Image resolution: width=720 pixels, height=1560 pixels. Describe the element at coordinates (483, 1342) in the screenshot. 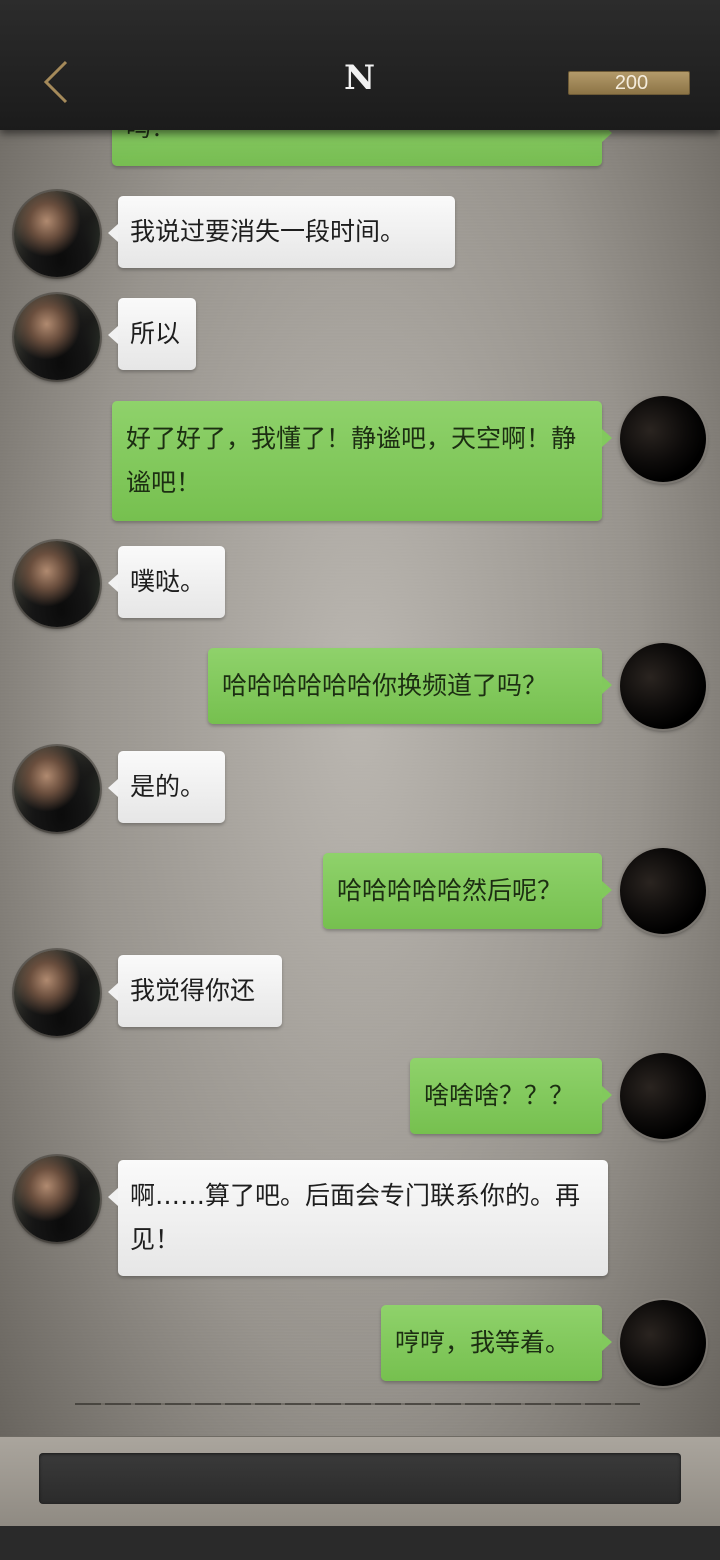

I see `message-text: 哼哼，我等着。` at that location.